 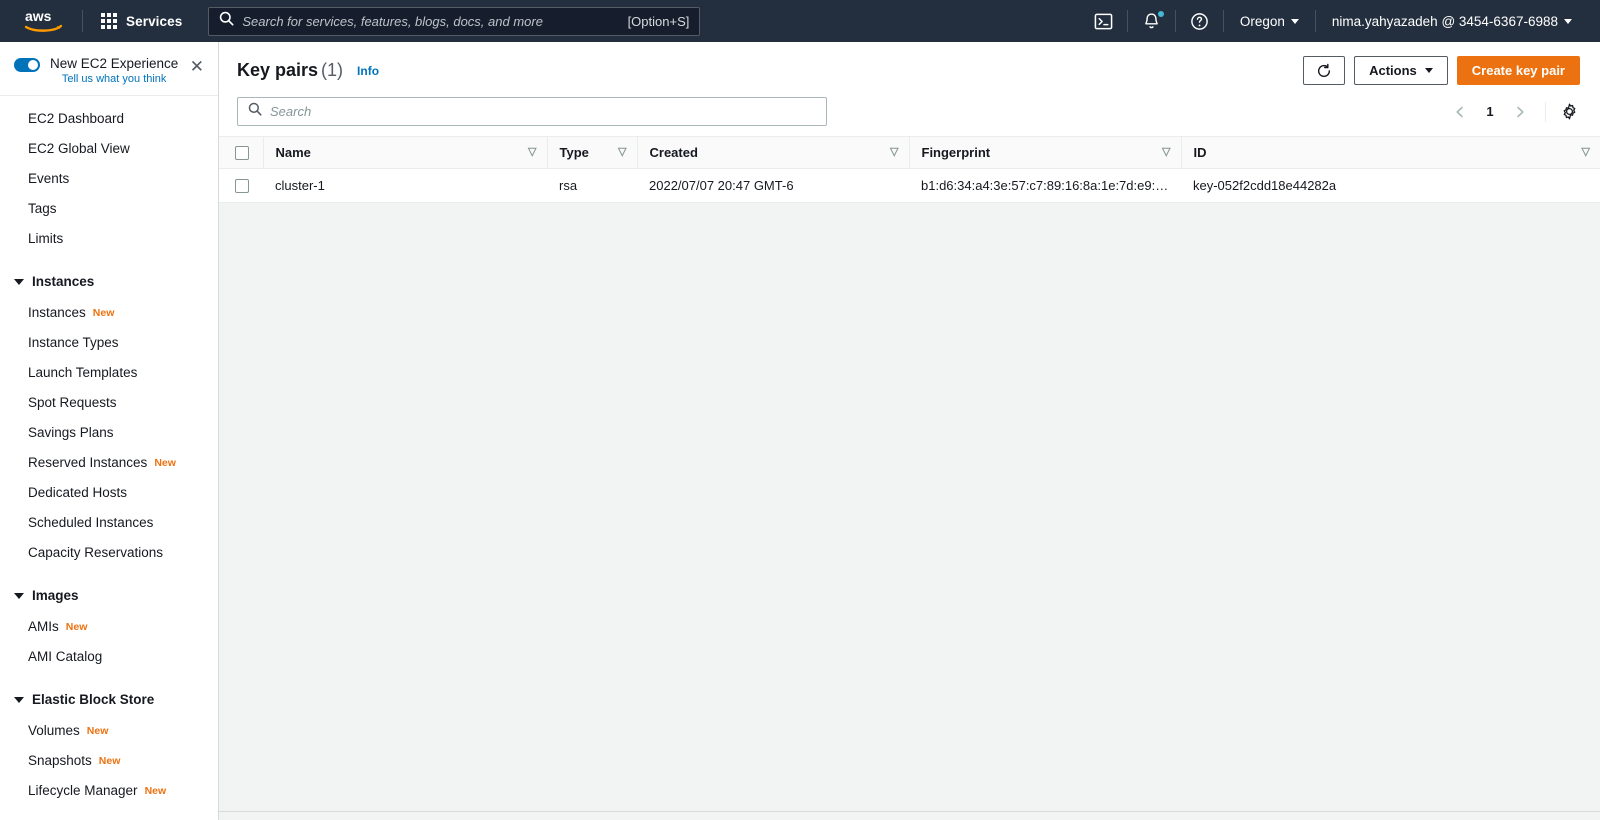 I want to click on column-header-type: Type ▽, so click(x=591, y=152).